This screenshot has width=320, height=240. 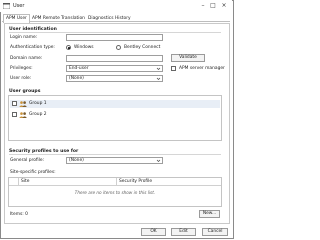 I want to click on column-header-security-profile: Security Profile, so click(x=169, y=182).